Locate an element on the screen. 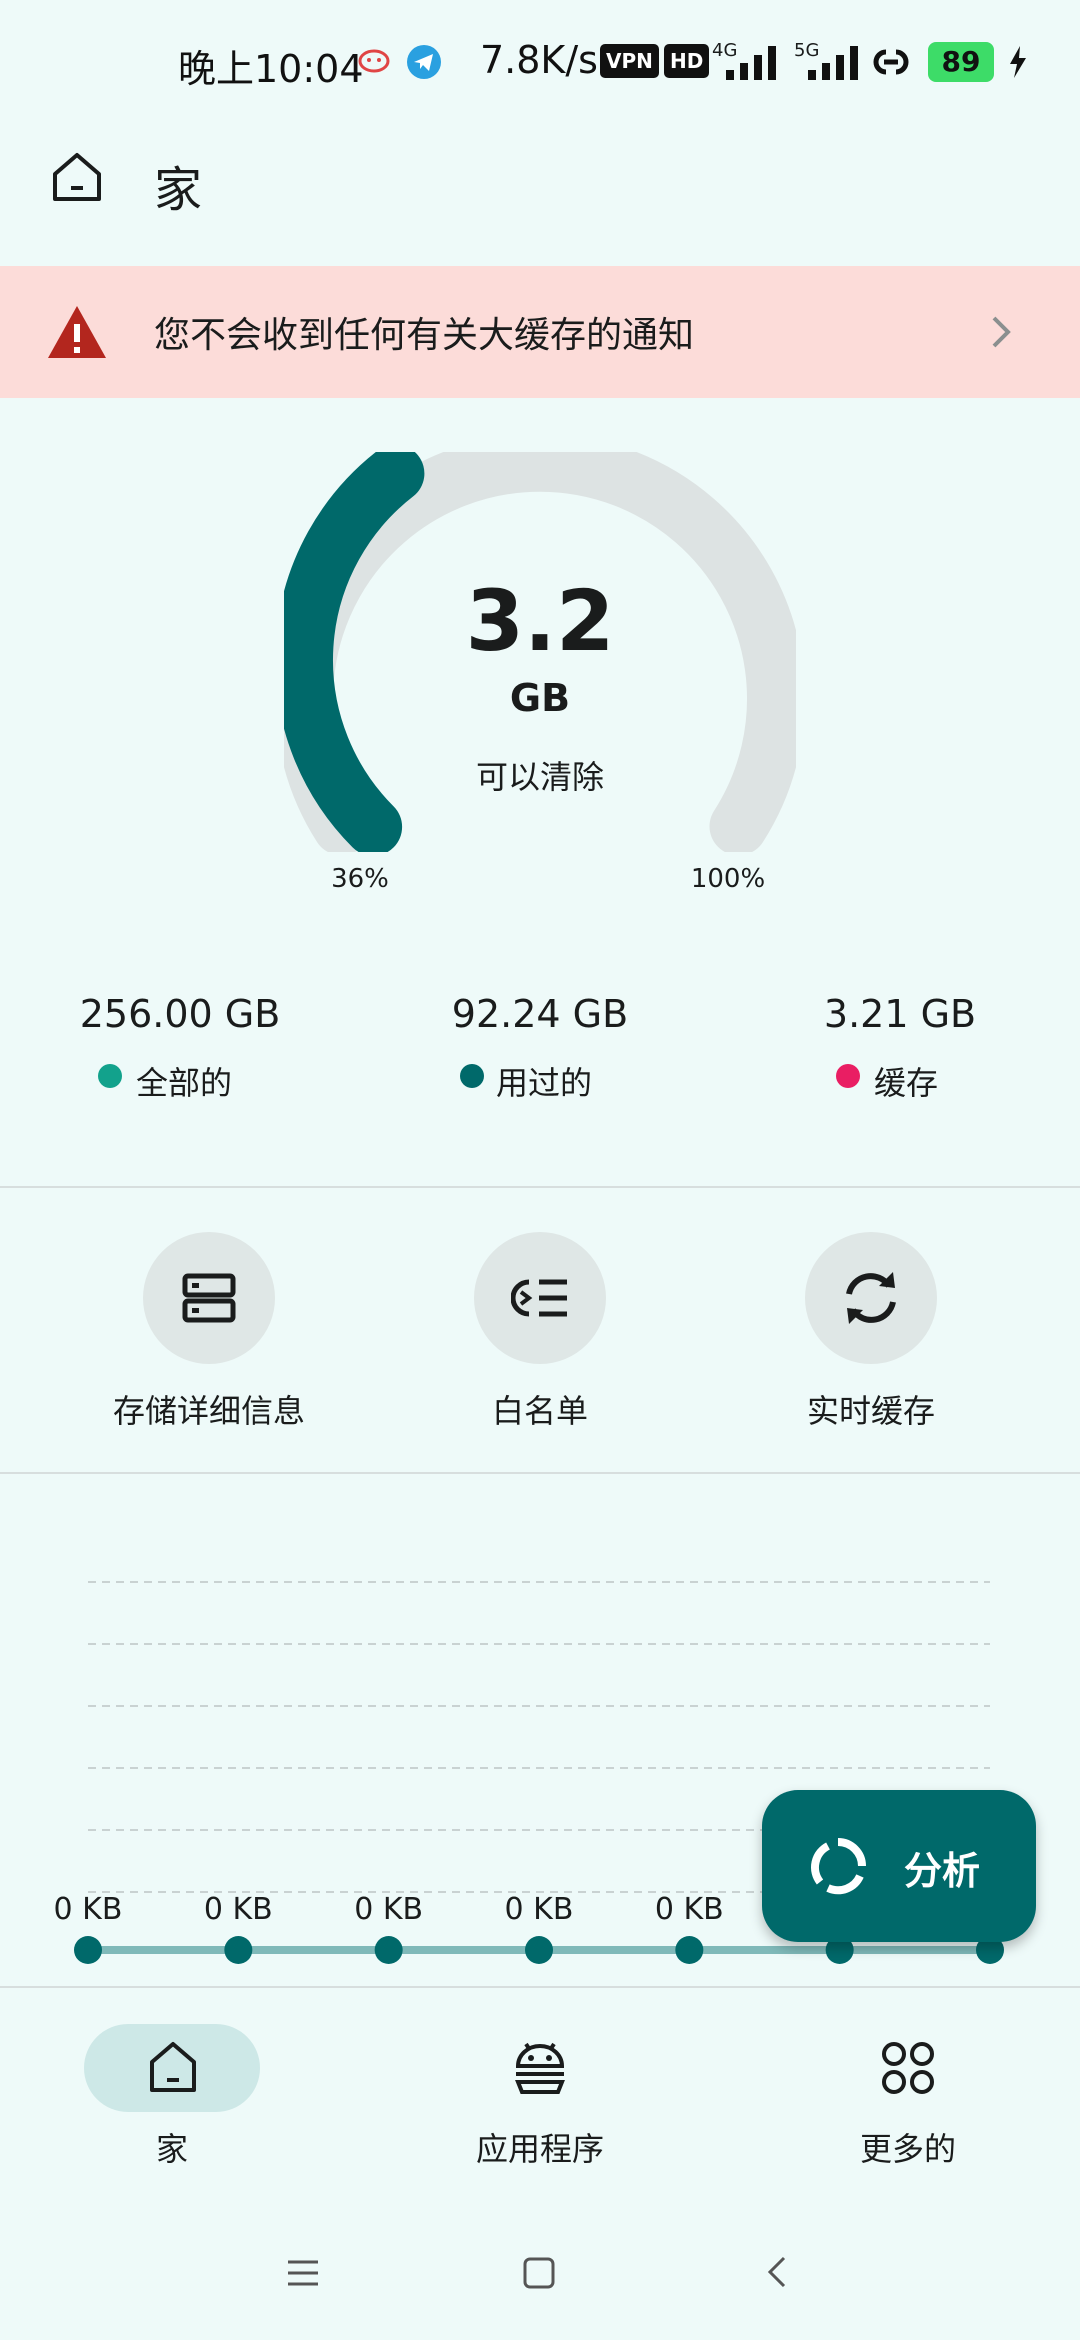 The width and height of the screenshot is (1080, 2340). status-time: 晚上10:04 is located at coordinates (271, 69).